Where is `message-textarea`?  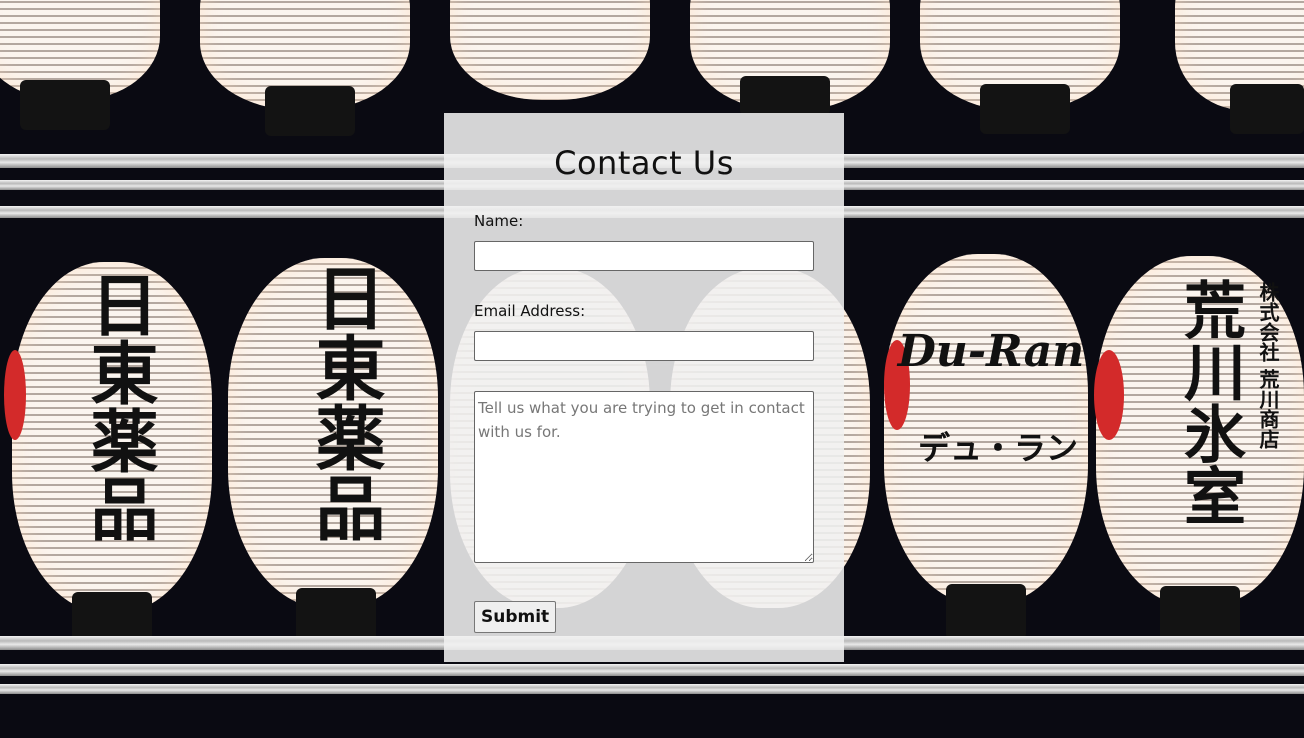
message-textarea is located at coordinates (644, 477).